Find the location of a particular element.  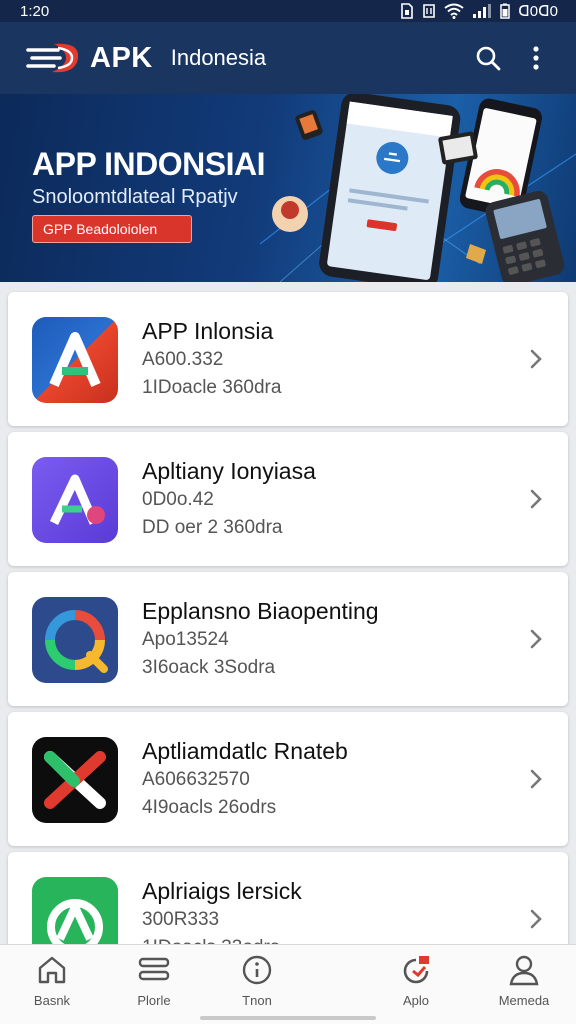

status-bar: 1:20 ᗡ0ᗡ0 is located at coordinates (288, 11).